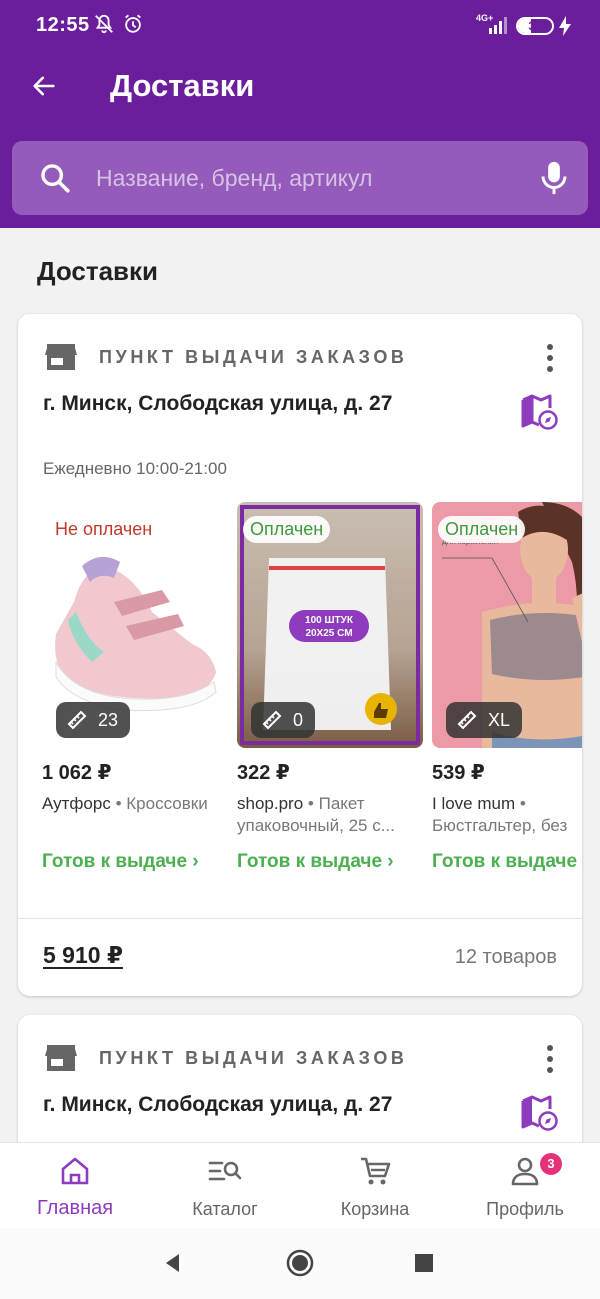 The width and height of the screenshot is (600, 1299). What do you see at coordinates (83, 955) in the screenshot?
I see `order-total: 5 910 ₽` at bounding box center [83, 955].